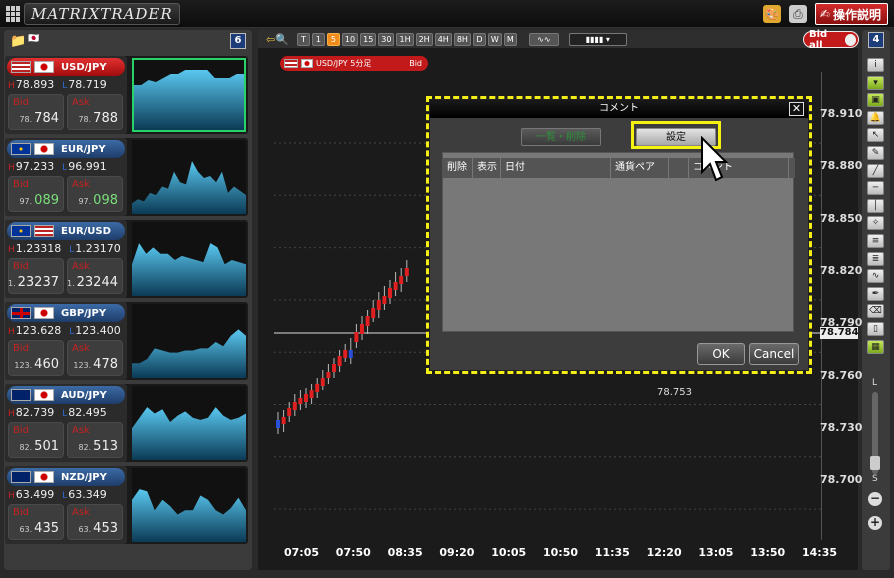 The image size is (894, 578). I want to click on text-icon: ✒, so click(875, 293).